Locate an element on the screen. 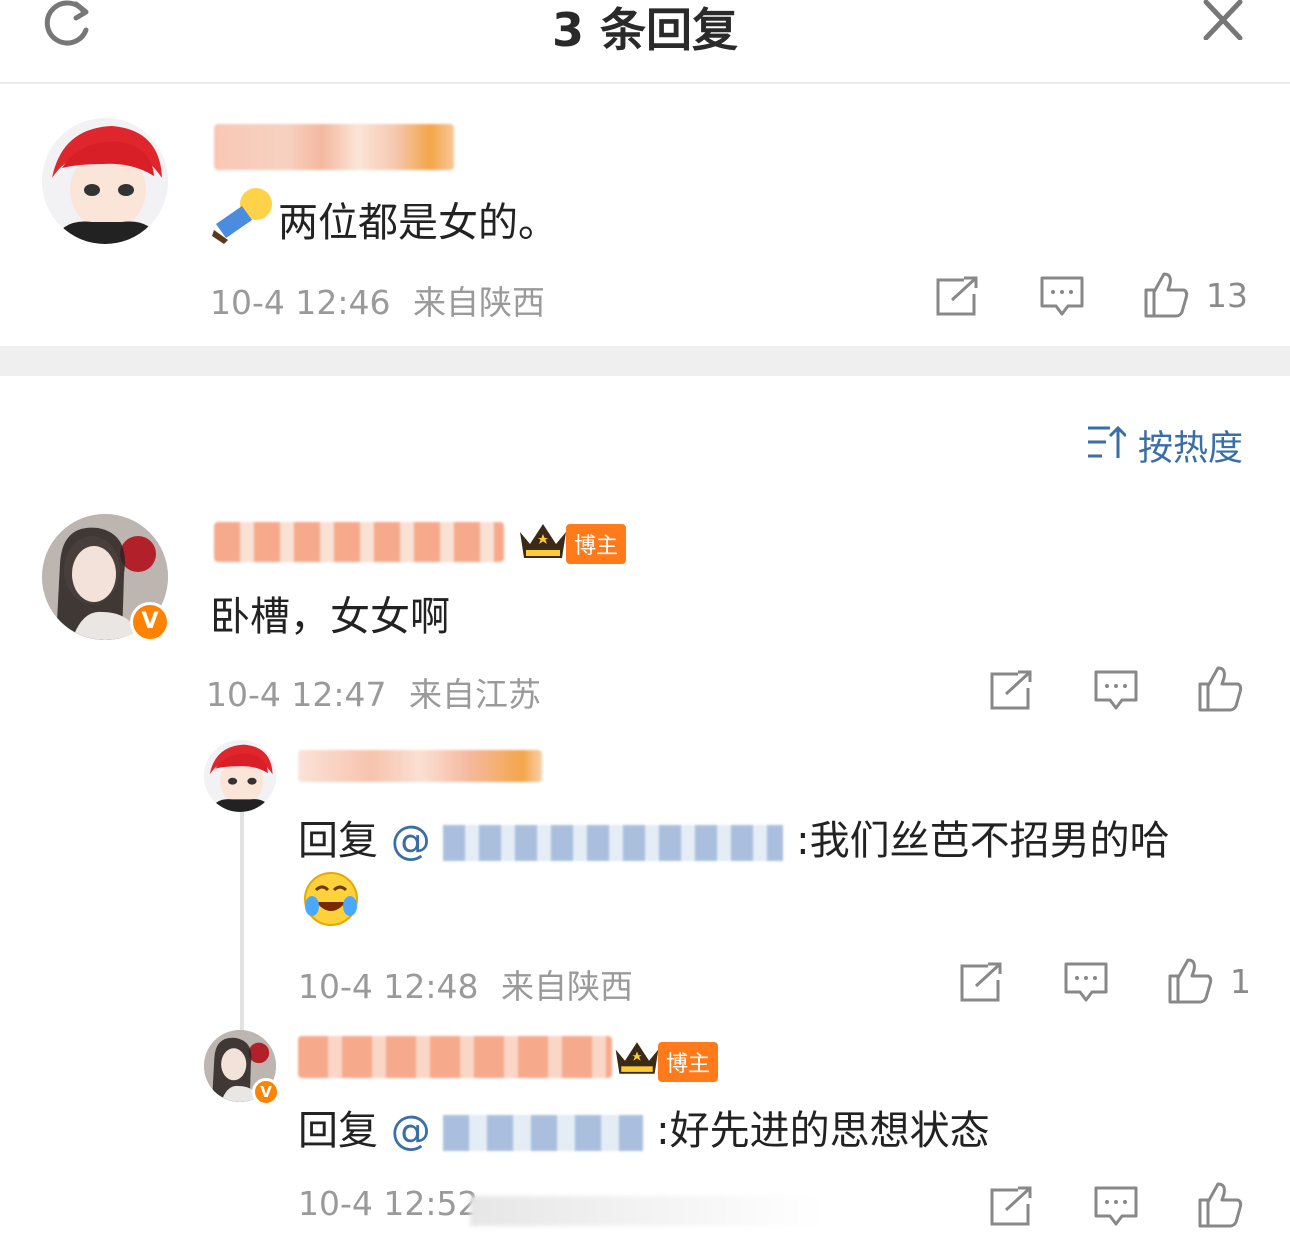  page-title: 3 条回复 is located at coordinates (645, 30).